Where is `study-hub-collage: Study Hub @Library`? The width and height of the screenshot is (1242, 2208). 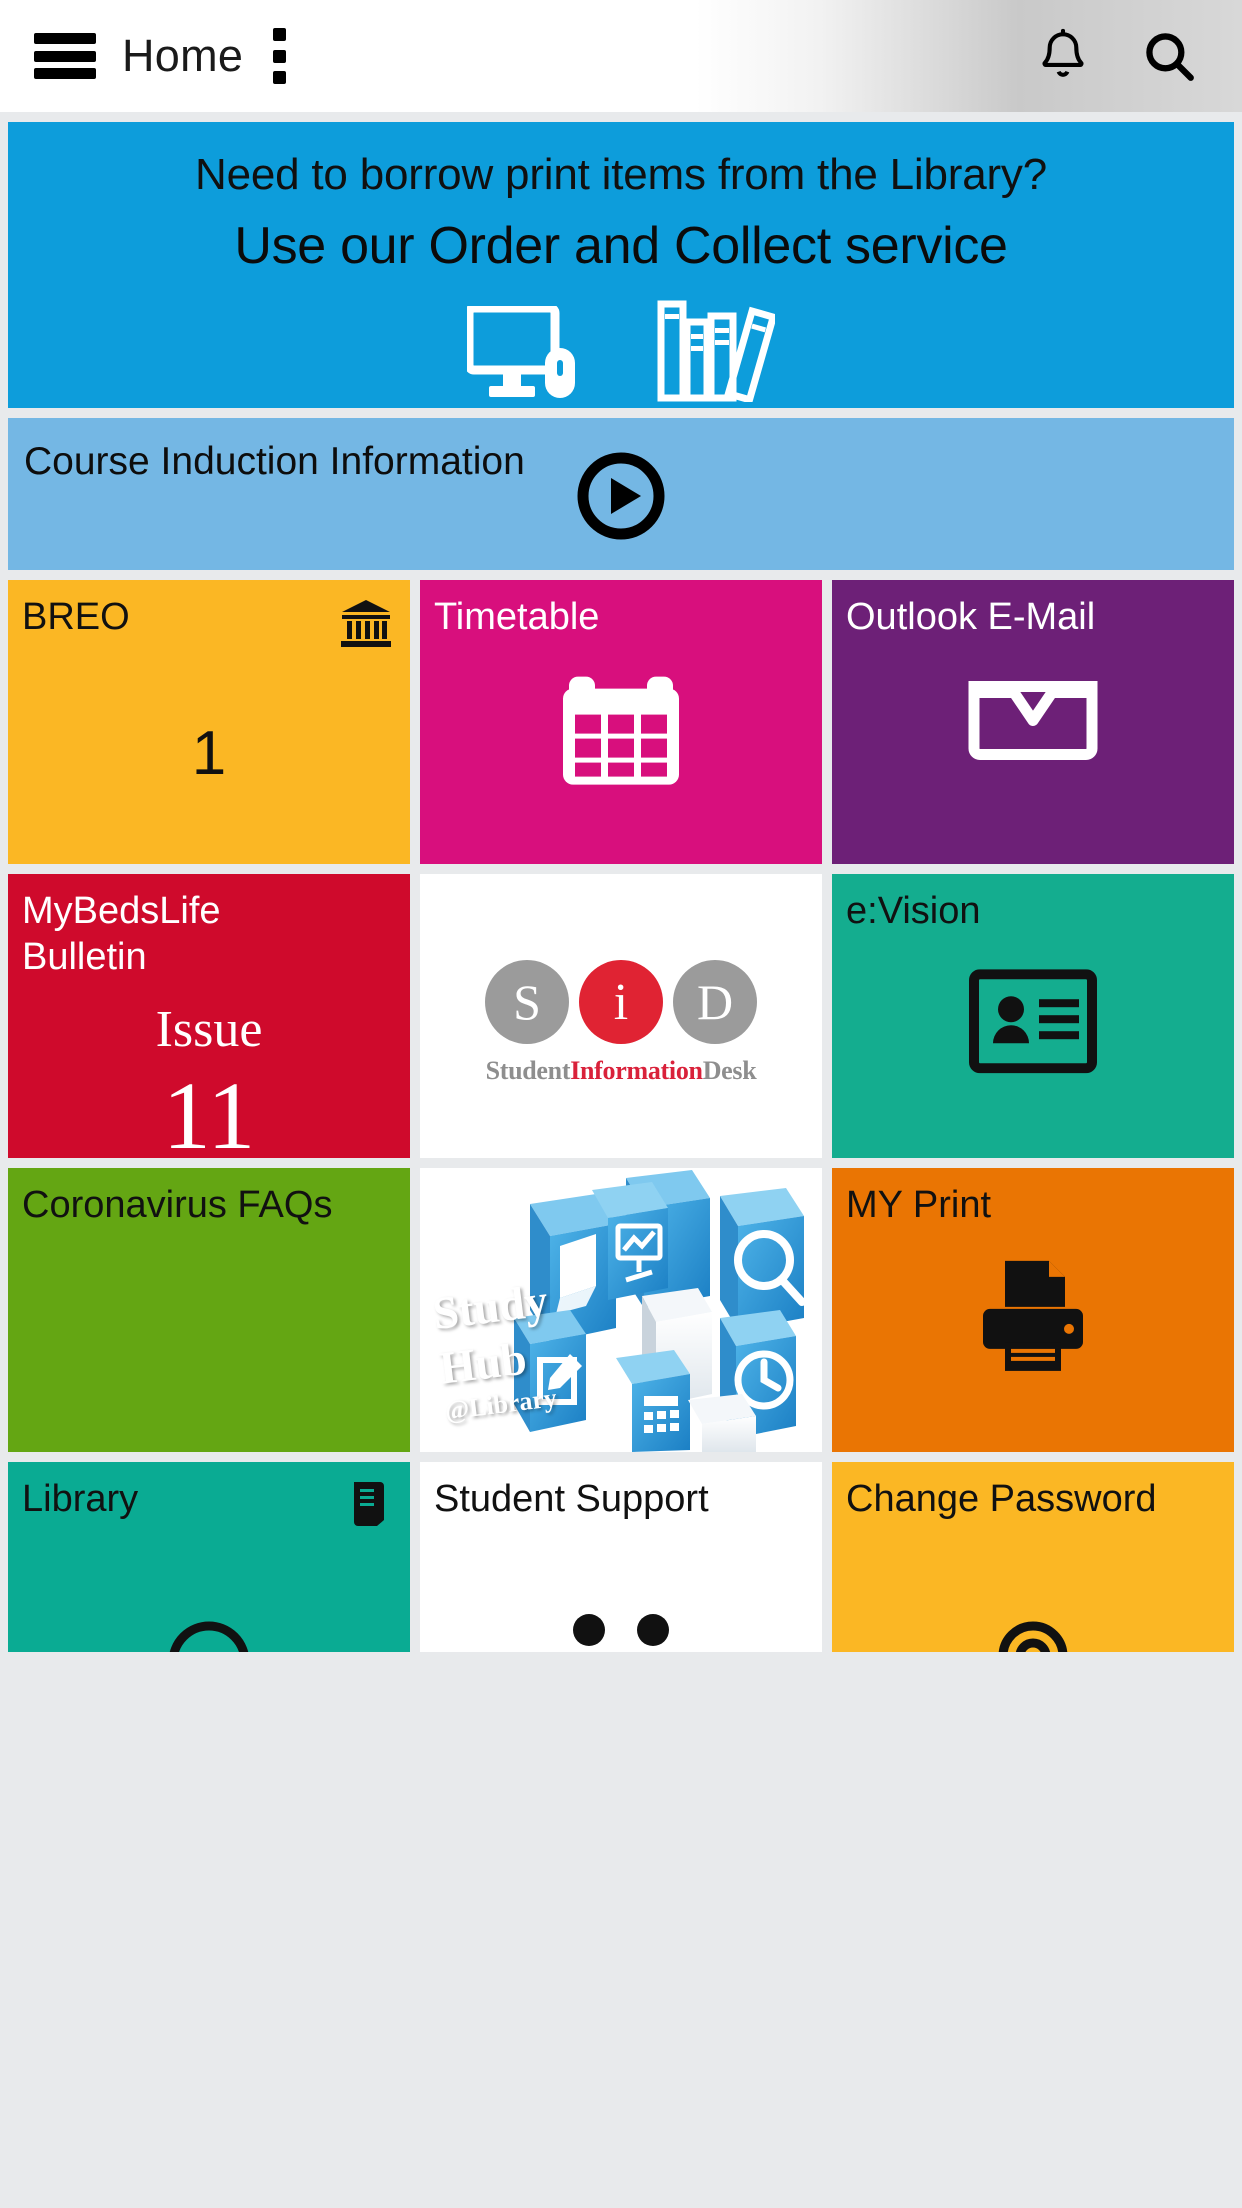
study-hub-collage: Study Hub @Library is located at coordinates (621, 1310).